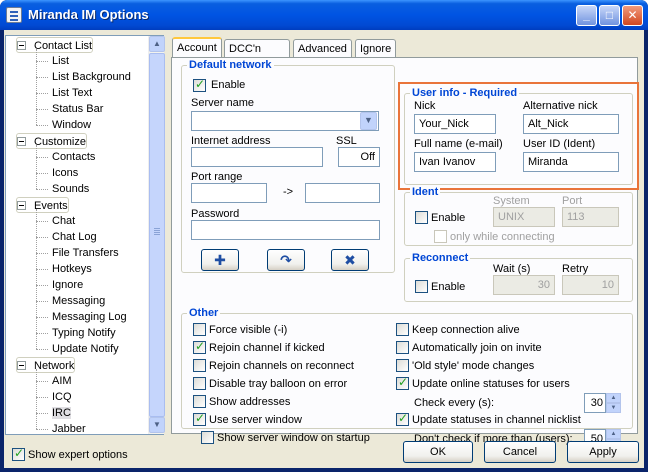 This screenshot has width=648, height=472. I want to click on tree-item-label: ICQ, so click(62, 397).